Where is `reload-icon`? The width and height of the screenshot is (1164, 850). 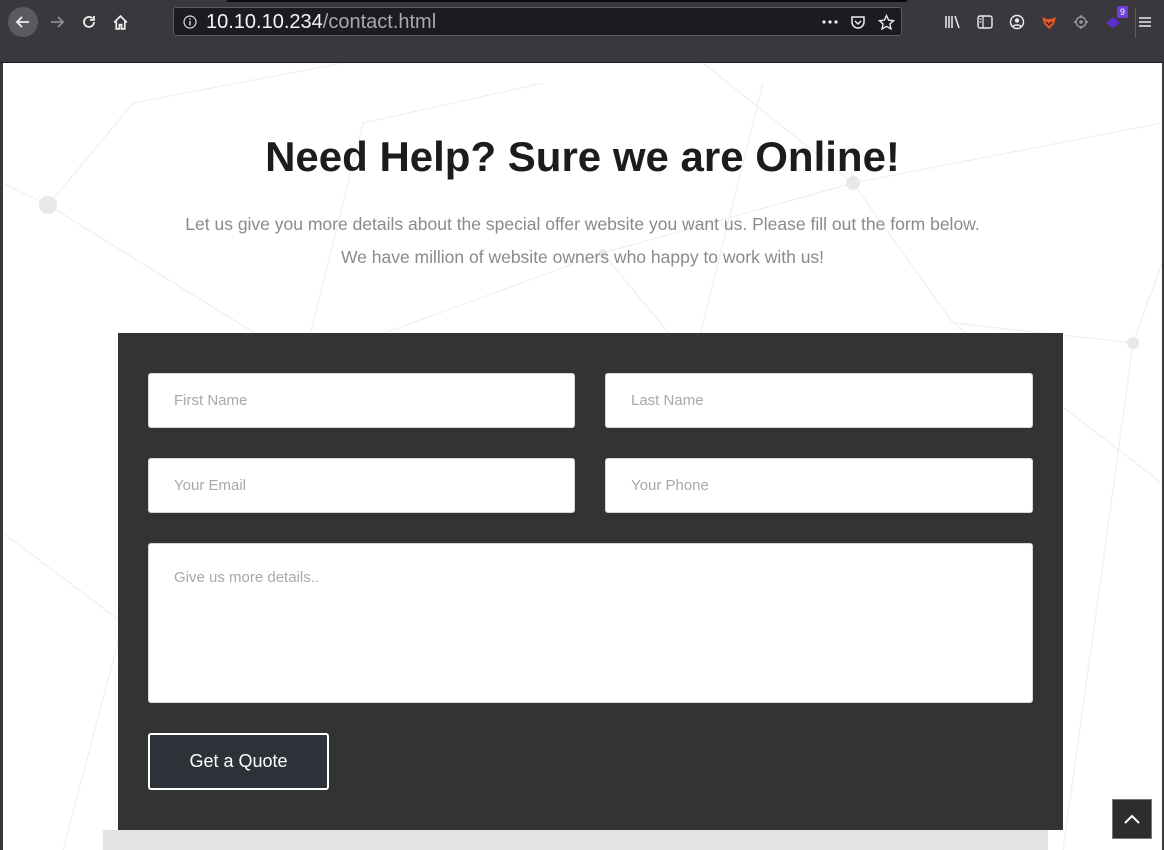 reload-icon is located at coordinates (89, 22).